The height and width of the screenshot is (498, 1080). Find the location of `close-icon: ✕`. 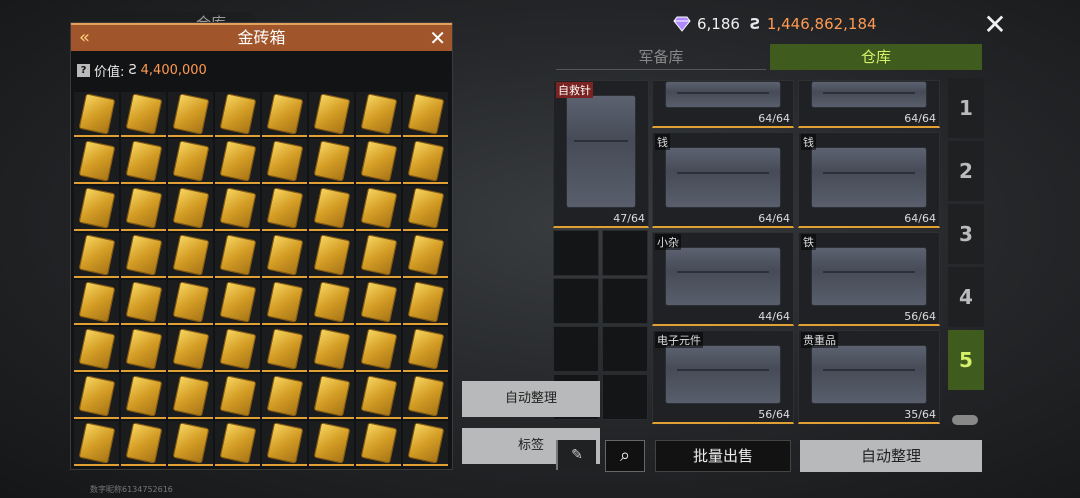

close-icon: ✕ is located at coordinates (995, 25).